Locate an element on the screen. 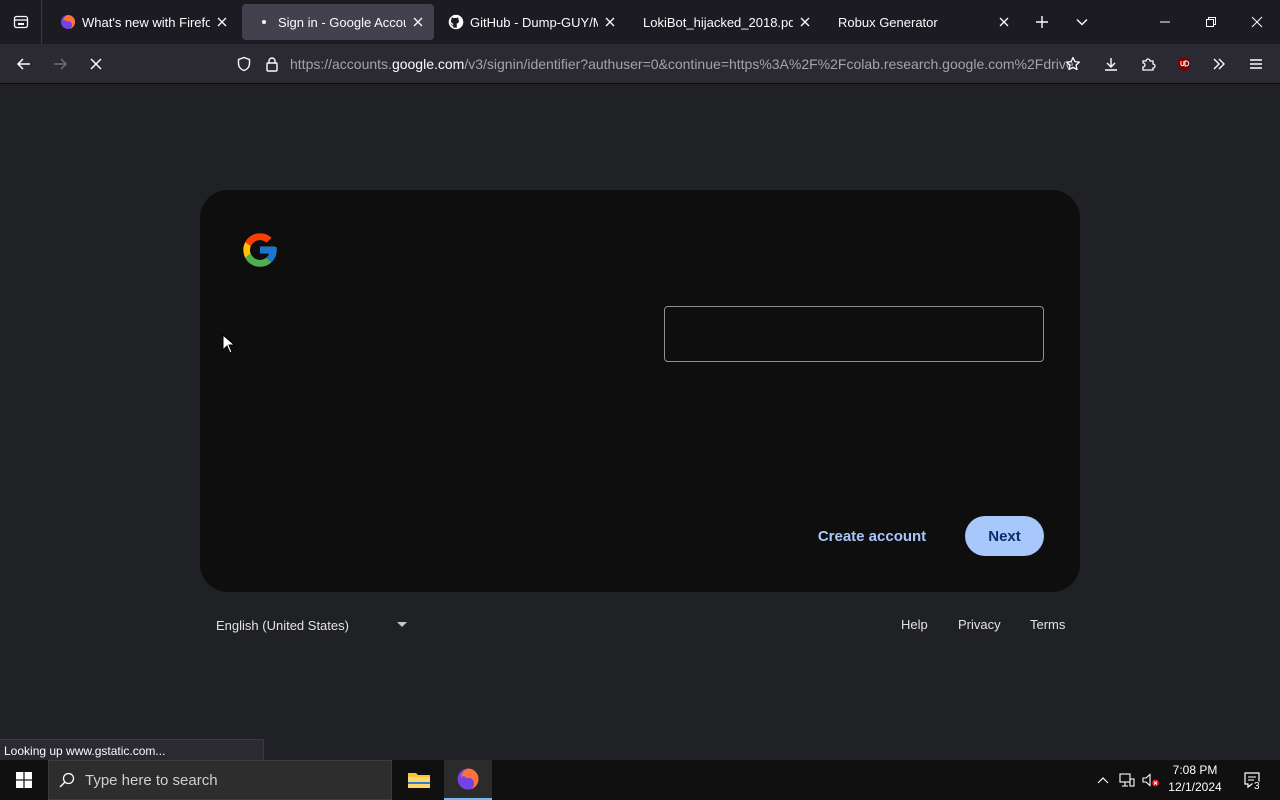 The height and width of the screenshot is (800, 1280). double-chevron-right-icon is located at coordinates (1219, 64).